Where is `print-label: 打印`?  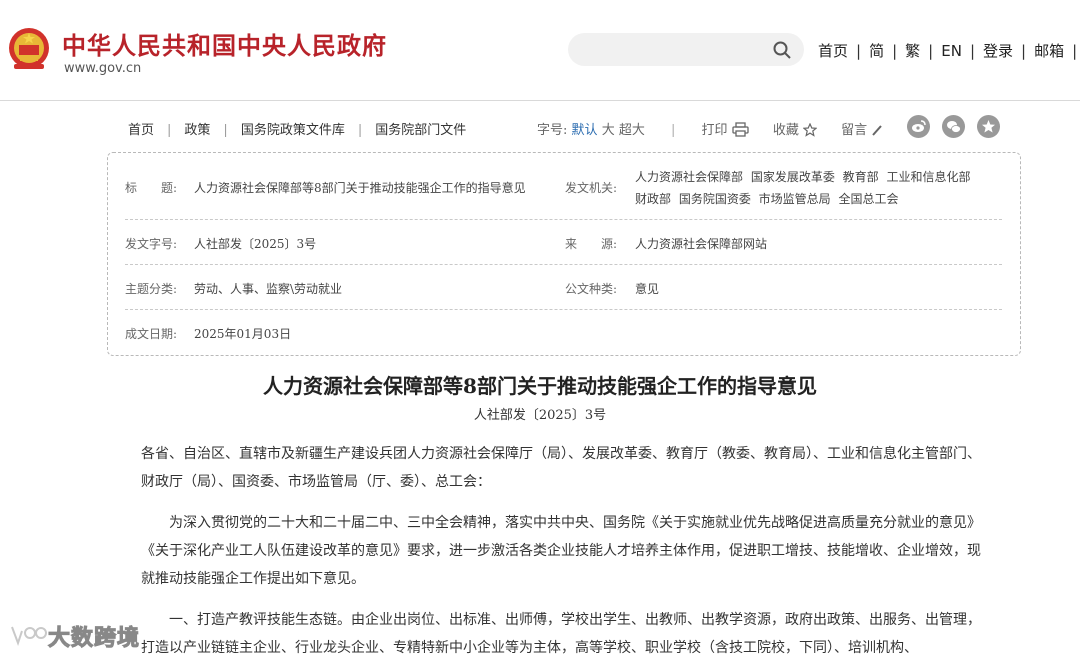 print-label: 打印 is located at coordinates (714, 130).